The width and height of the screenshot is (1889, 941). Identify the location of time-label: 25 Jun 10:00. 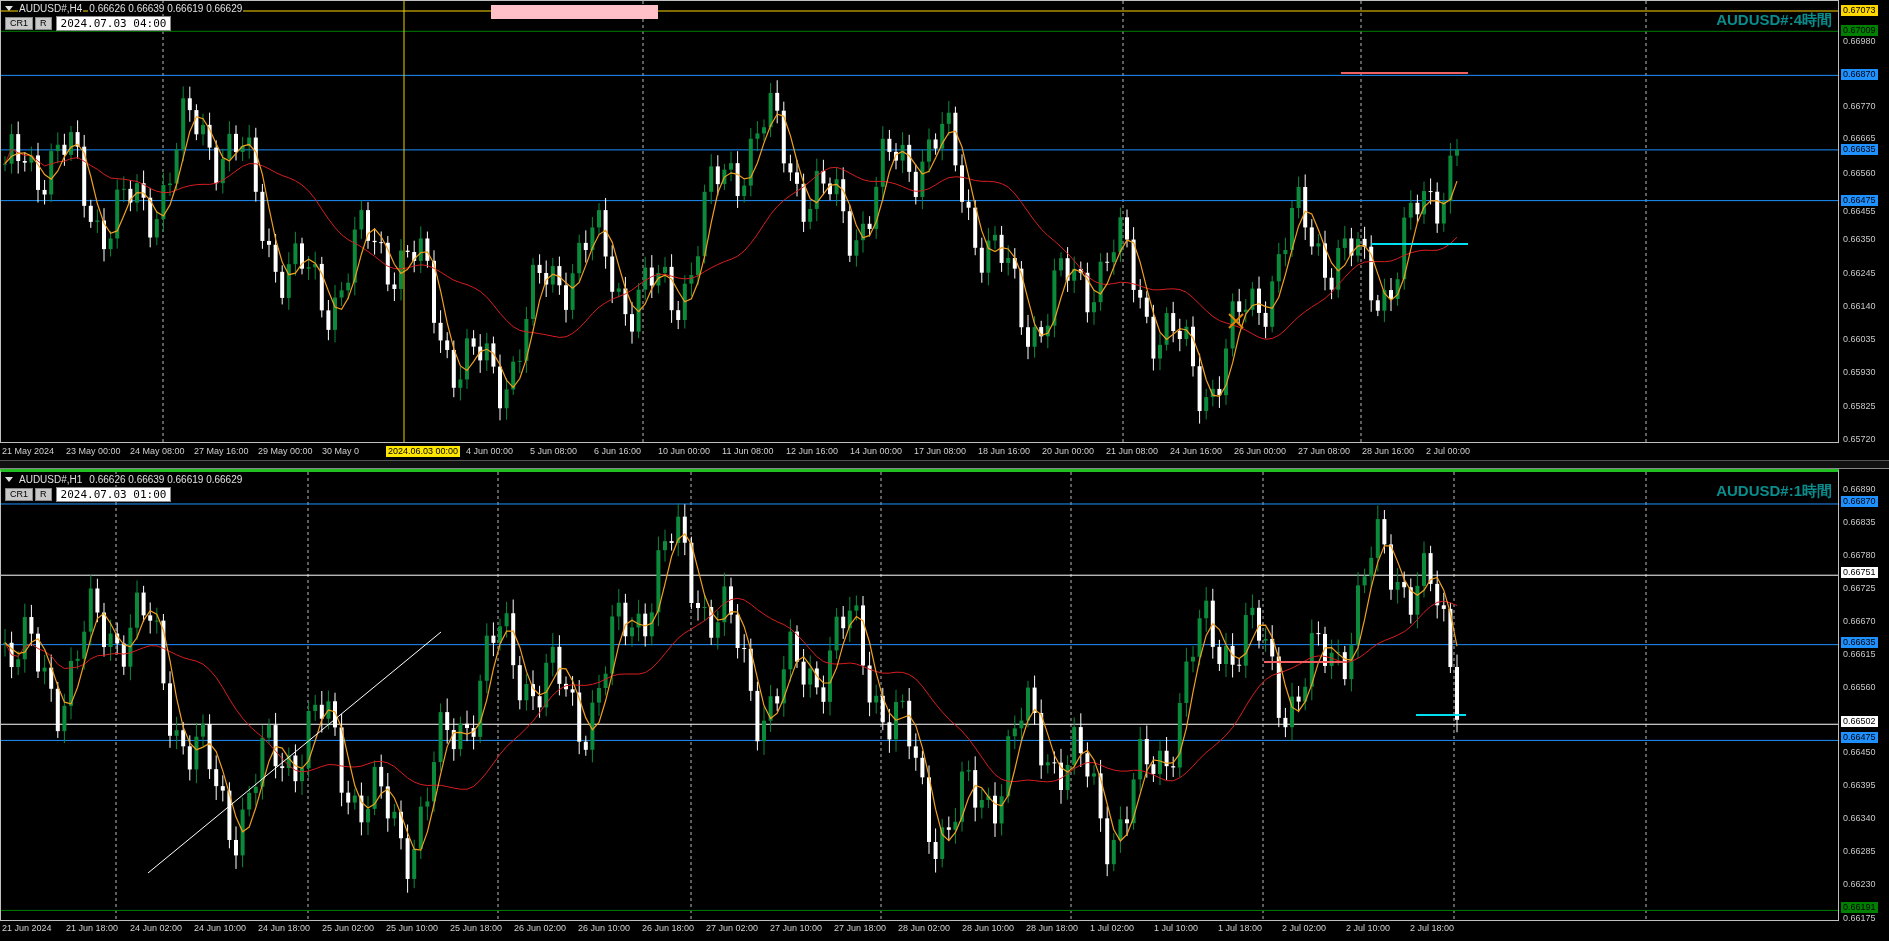
(413, 928).